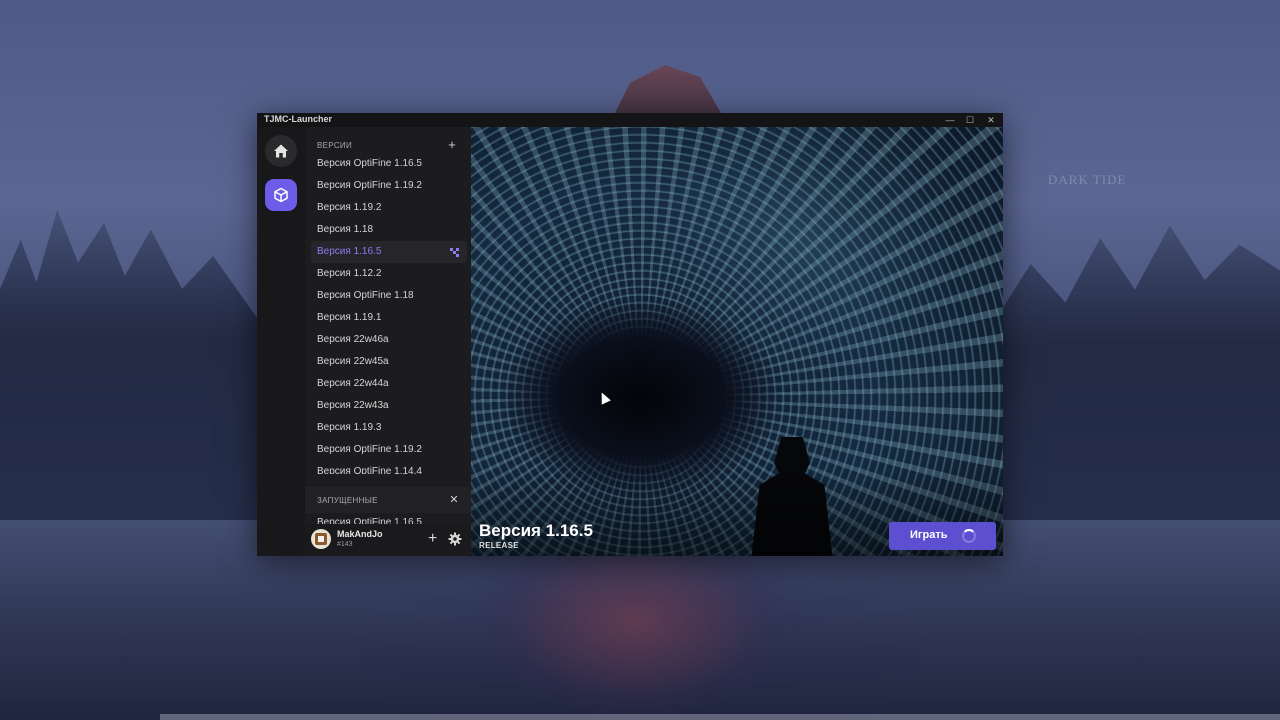 This screenshot has height=720, width=1280. I want to click on version-item: Версия 1.19.1, so click(389, 318).